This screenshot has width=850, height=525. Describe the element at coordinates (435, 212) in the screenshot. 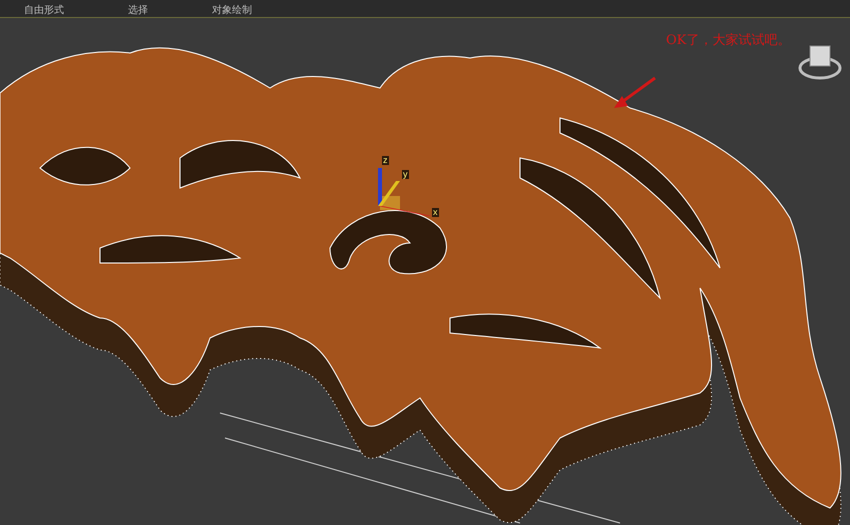

I see `axis-label: x` at that location.